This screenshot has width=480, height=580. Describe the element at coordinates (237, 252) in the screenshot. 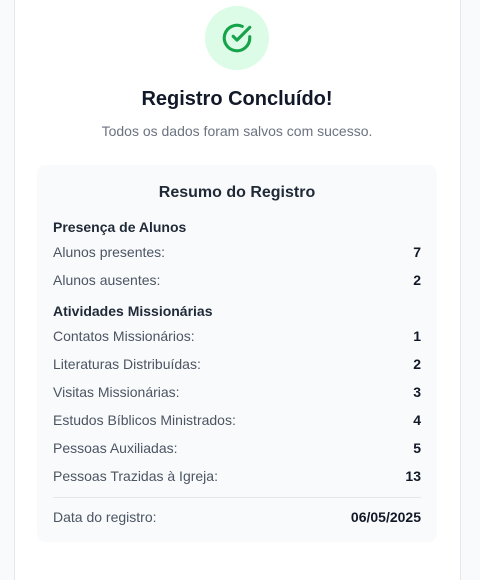

I see `summary-row-present: Alunos presentes: 7` at that location.